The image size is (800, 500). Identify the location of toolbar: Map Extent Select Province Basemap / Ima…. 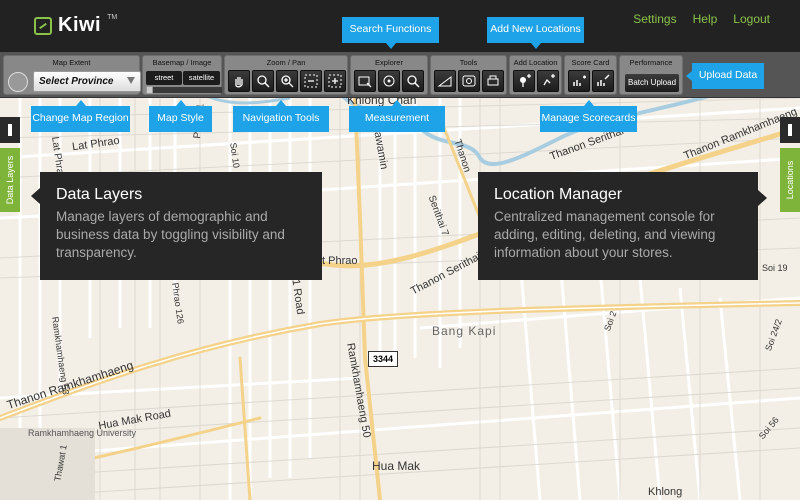
(400, 75).